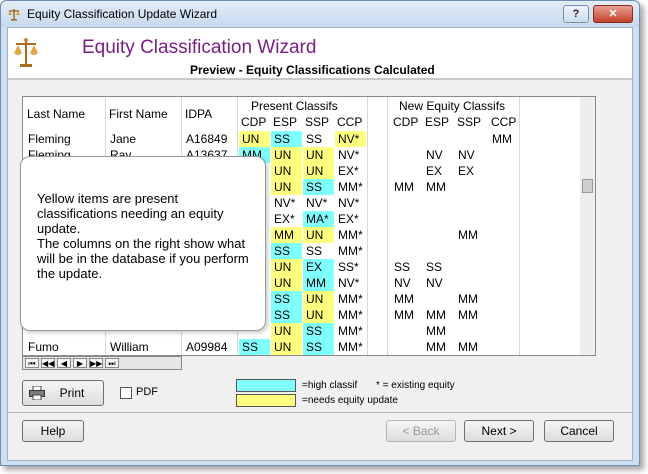  I want to click on legend-high-classif: =high classif, so click(330, 385).